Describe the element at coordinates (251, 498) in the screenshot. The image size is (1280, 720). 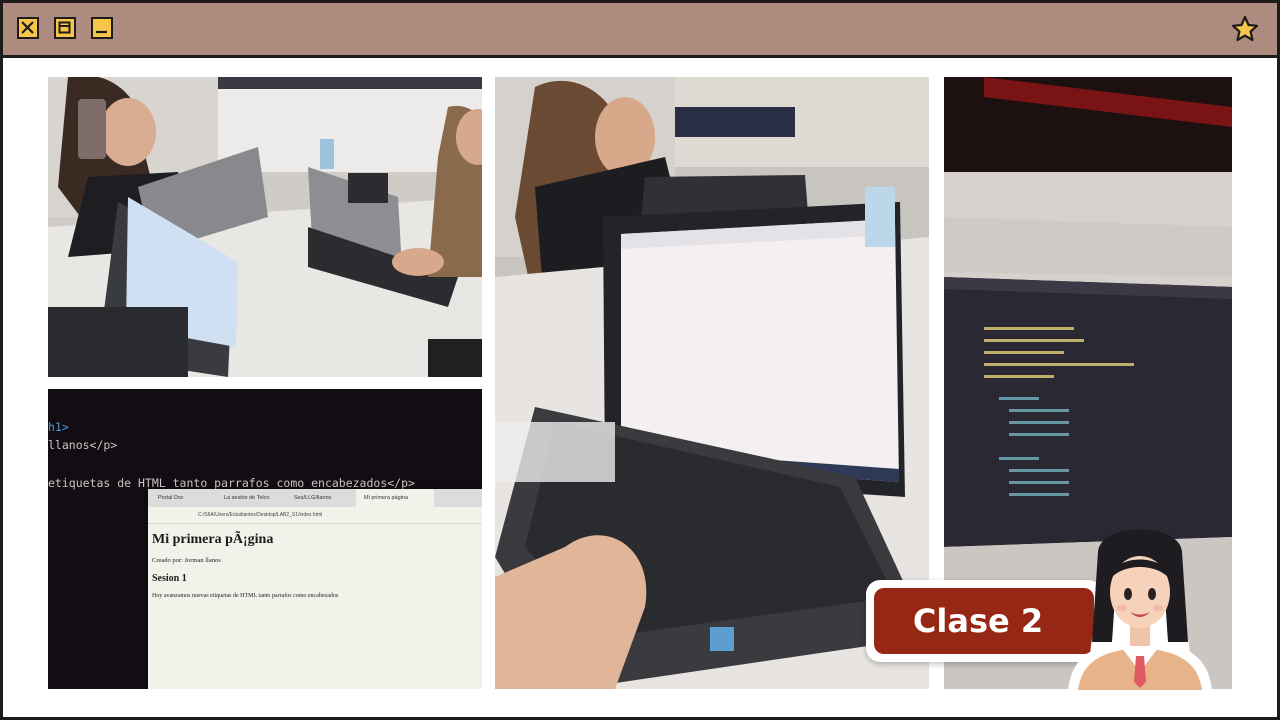
I see `tab-session: La sesión de Telco` at that location.